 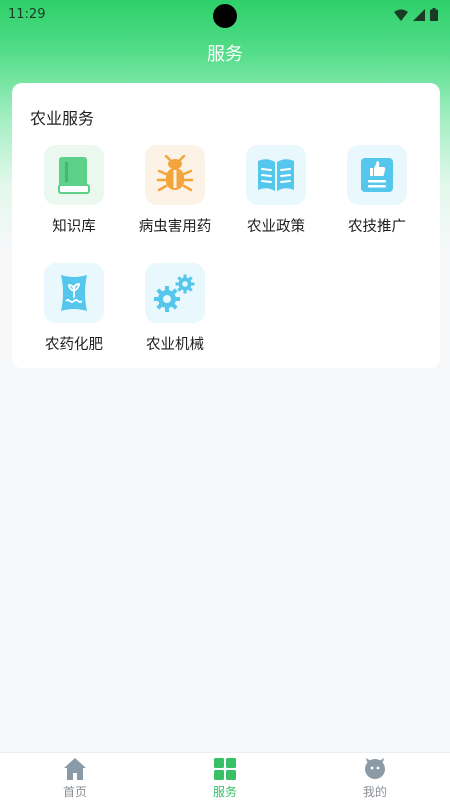 I want to click on item-label: 知识库, so click(x=74, y=227).